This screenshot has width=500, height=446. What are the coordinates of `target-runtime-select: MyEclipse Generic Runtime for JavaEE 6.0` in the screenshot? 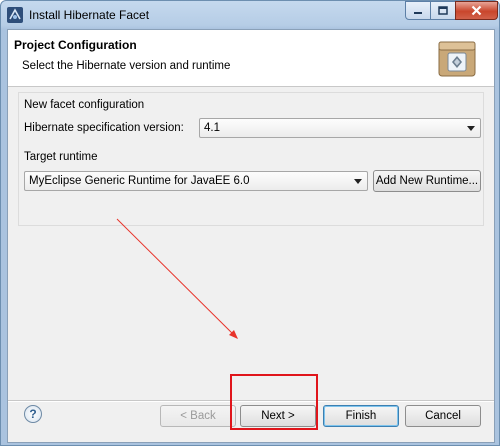 It's located at (196, 181).